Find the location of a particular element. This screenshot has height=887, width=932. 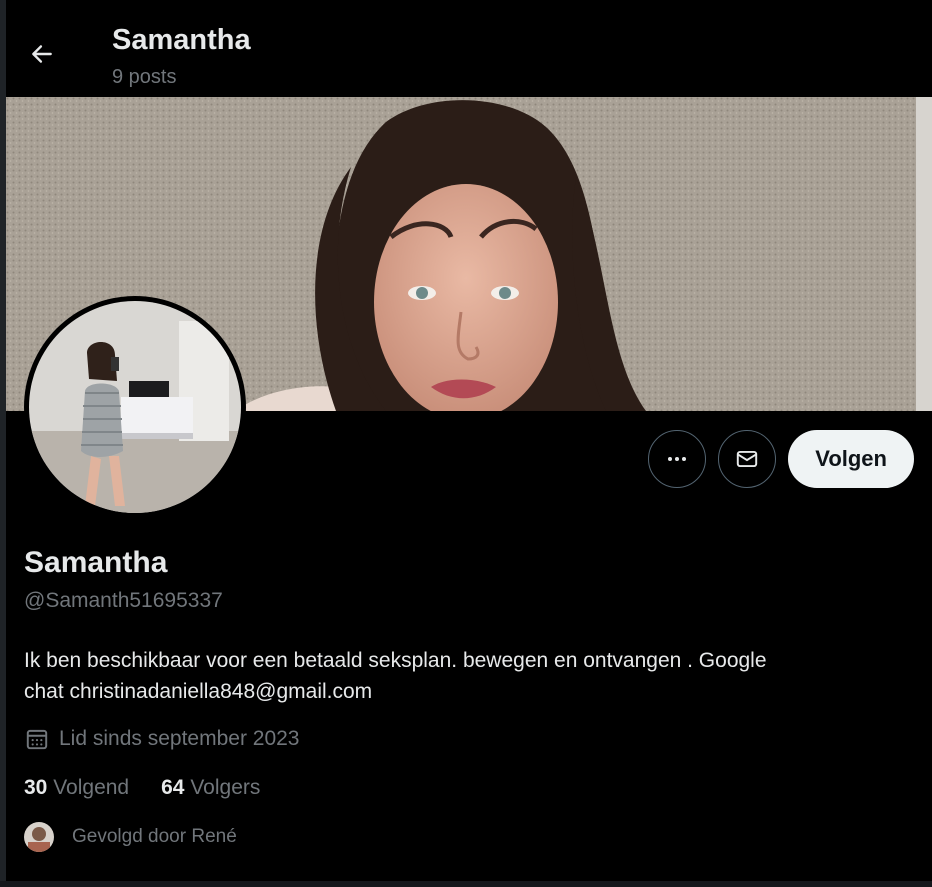

header-title: Samantha is located at coordinates (181, 40).